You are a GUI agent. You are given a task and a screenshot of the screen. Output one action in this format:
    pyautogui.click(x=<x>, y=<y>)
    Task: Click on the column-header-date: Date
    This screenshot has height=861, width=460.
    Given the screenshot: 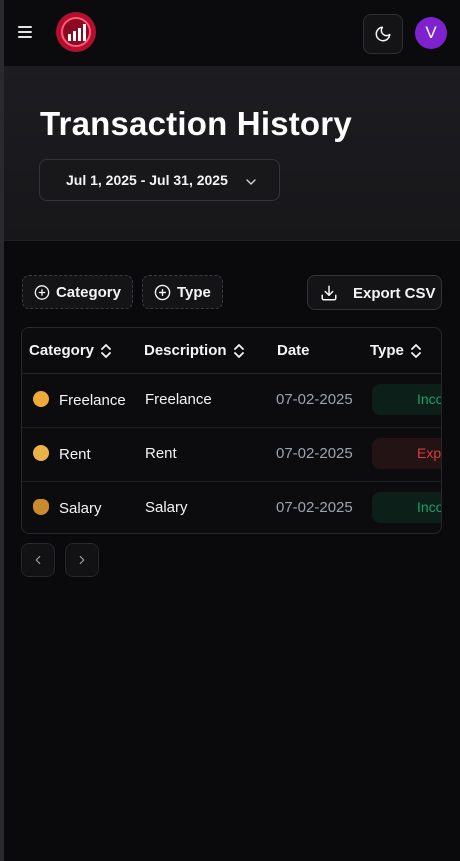 What is the action you would take?
    pyautogui.click(x=293, y=350)
    